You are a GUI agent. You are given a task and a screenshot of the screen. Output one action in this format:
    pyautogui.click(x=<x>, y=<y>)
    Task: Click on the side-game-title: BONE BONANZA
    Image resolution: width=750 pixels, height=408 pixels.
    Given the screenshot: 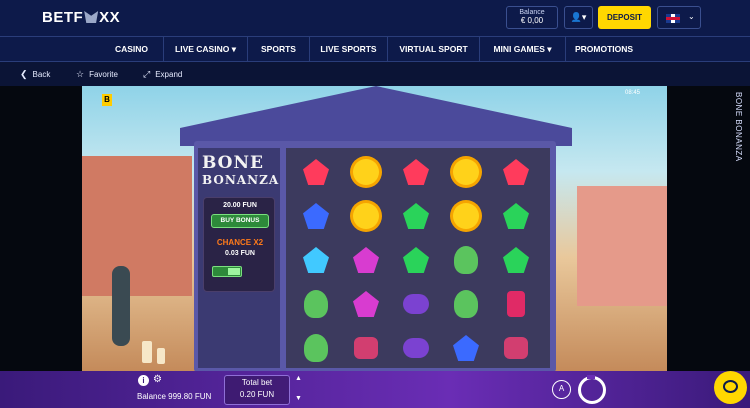 What is the action you would take?
    pyautogui.click(x=738, y=127)
    